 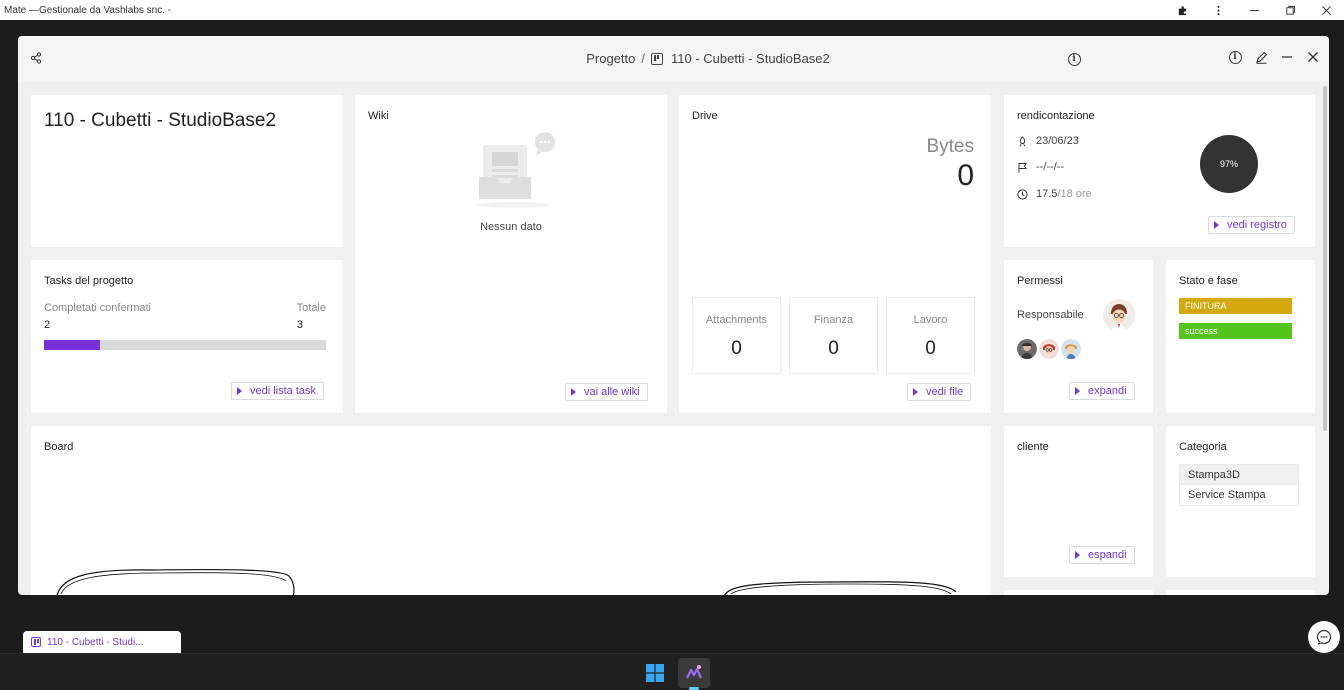 What do you see at coordinates (72, 345) in the screenshot?
I see `tasks-progress-fill` at bounding box center [72, 345].